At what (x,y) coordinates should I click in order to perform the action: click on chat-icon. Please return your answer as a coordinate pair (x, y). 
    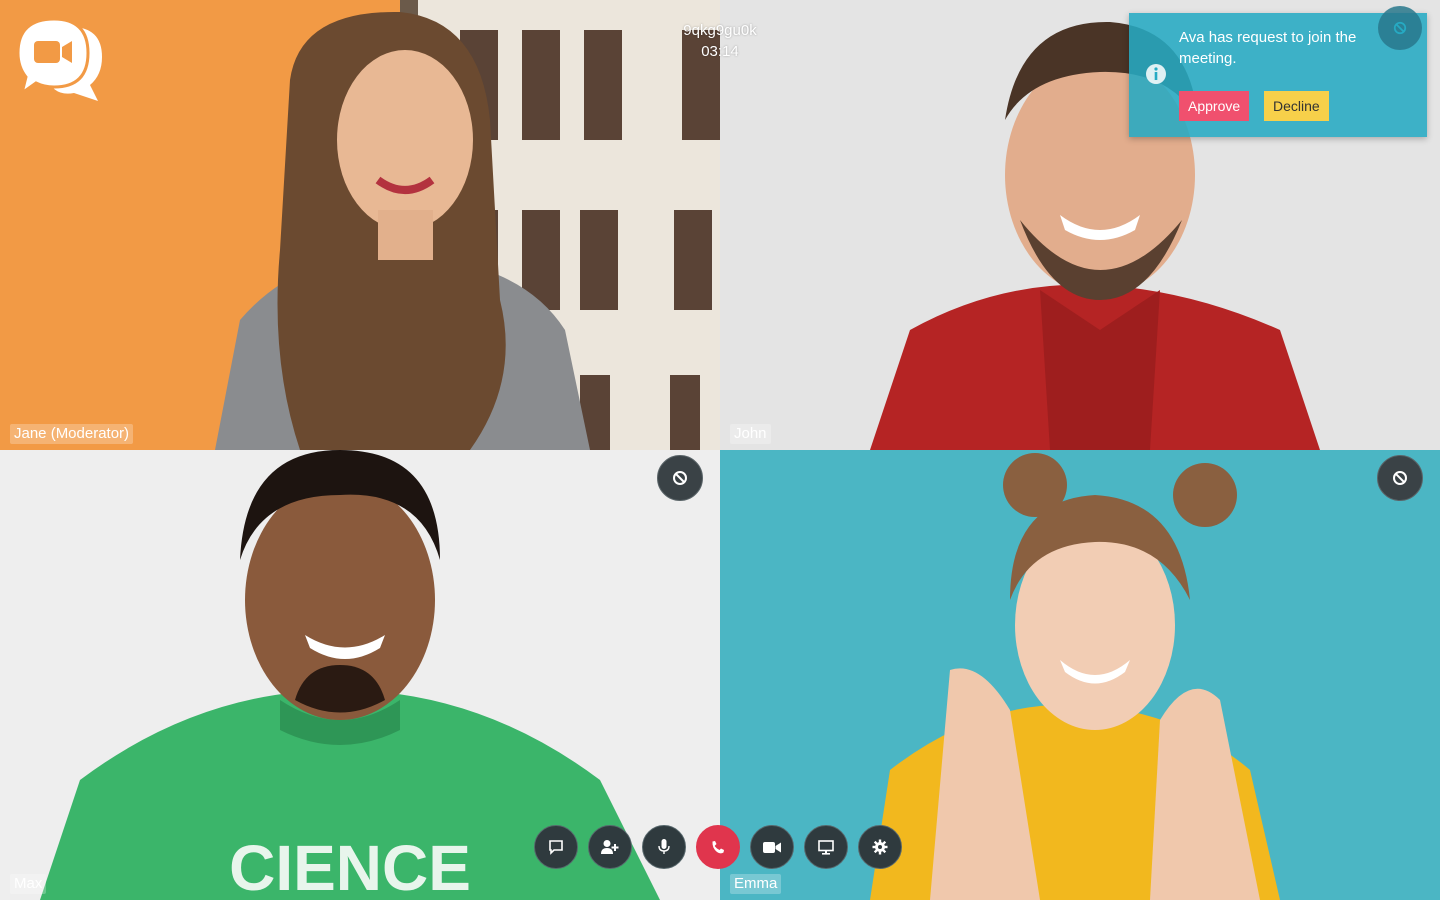
    Looking at the image, I should click on (556, 847).